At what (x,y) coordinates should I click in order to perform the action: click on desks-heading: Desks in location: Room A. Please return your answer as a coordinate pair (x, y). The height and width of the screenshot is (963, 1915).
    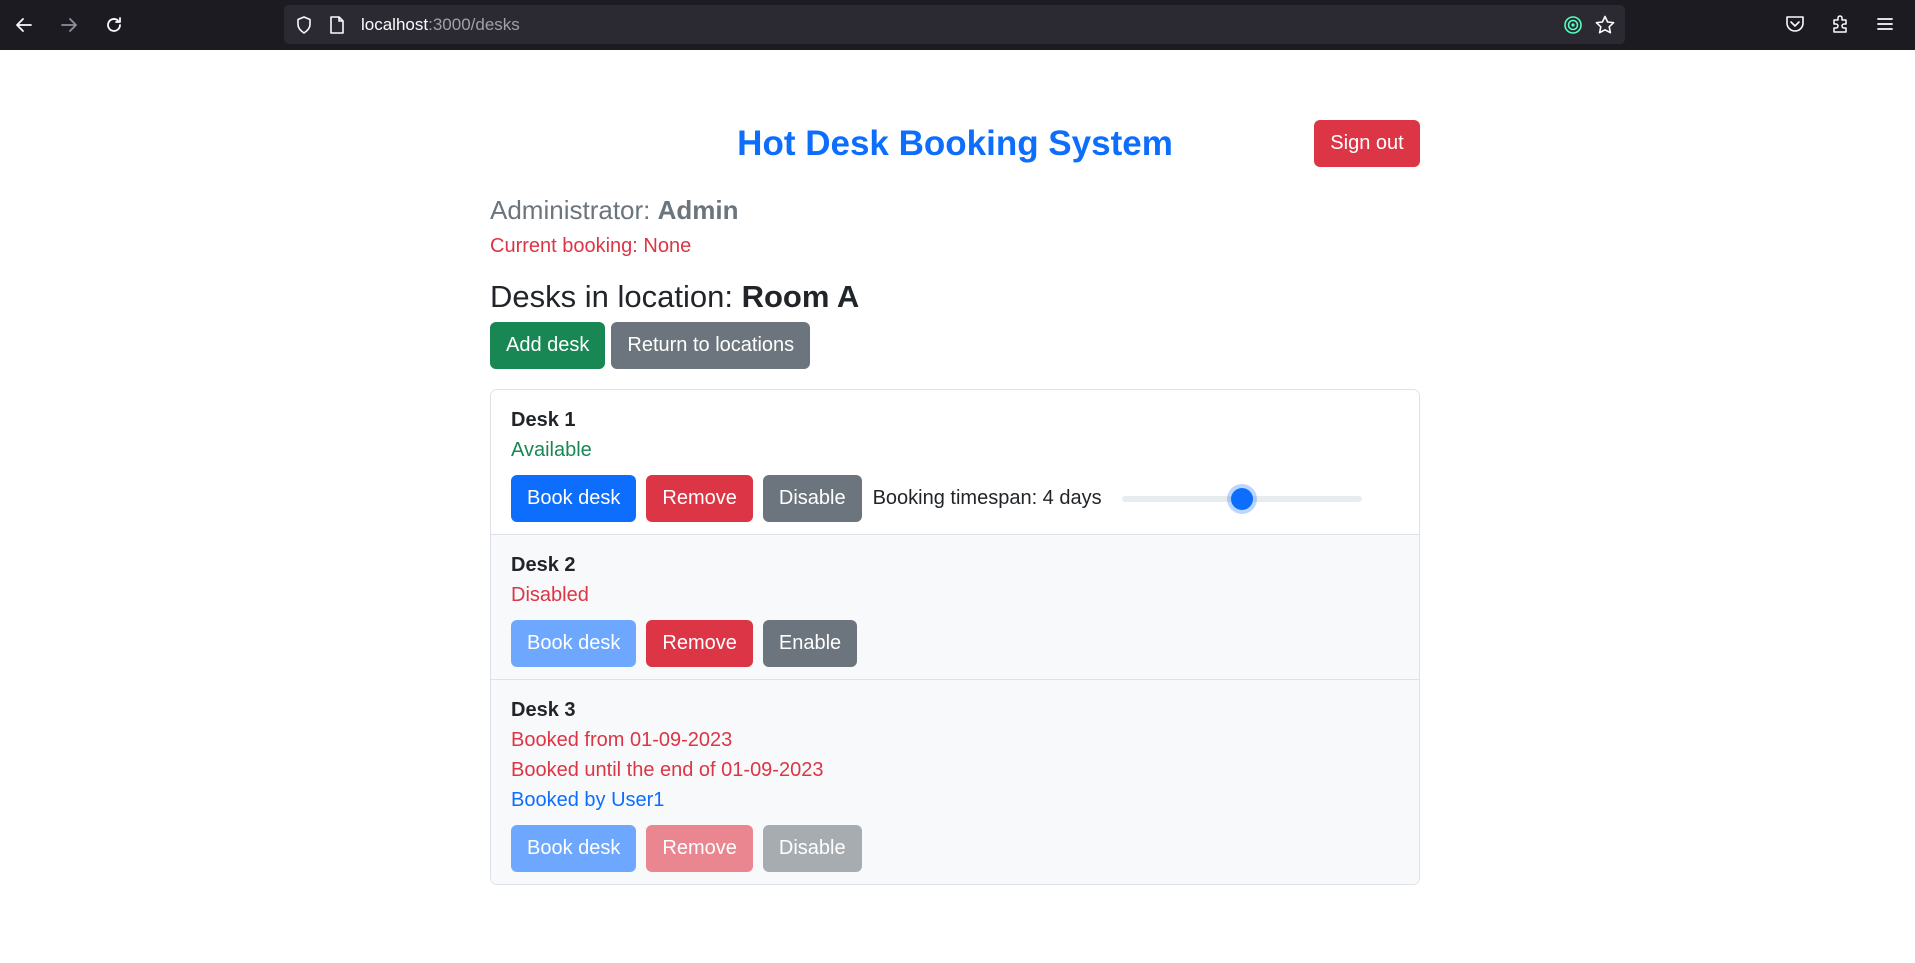
    Looking at the image, I should click on (674, 297).